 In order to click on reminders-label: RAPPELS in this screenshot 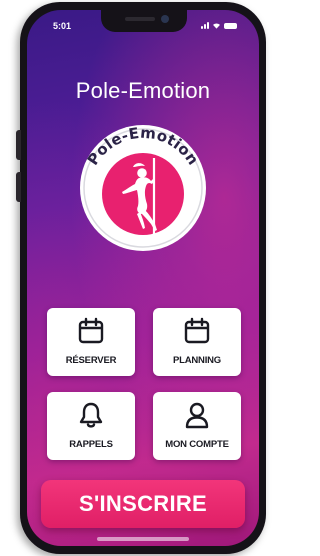, I will do `click(91, 444)`.